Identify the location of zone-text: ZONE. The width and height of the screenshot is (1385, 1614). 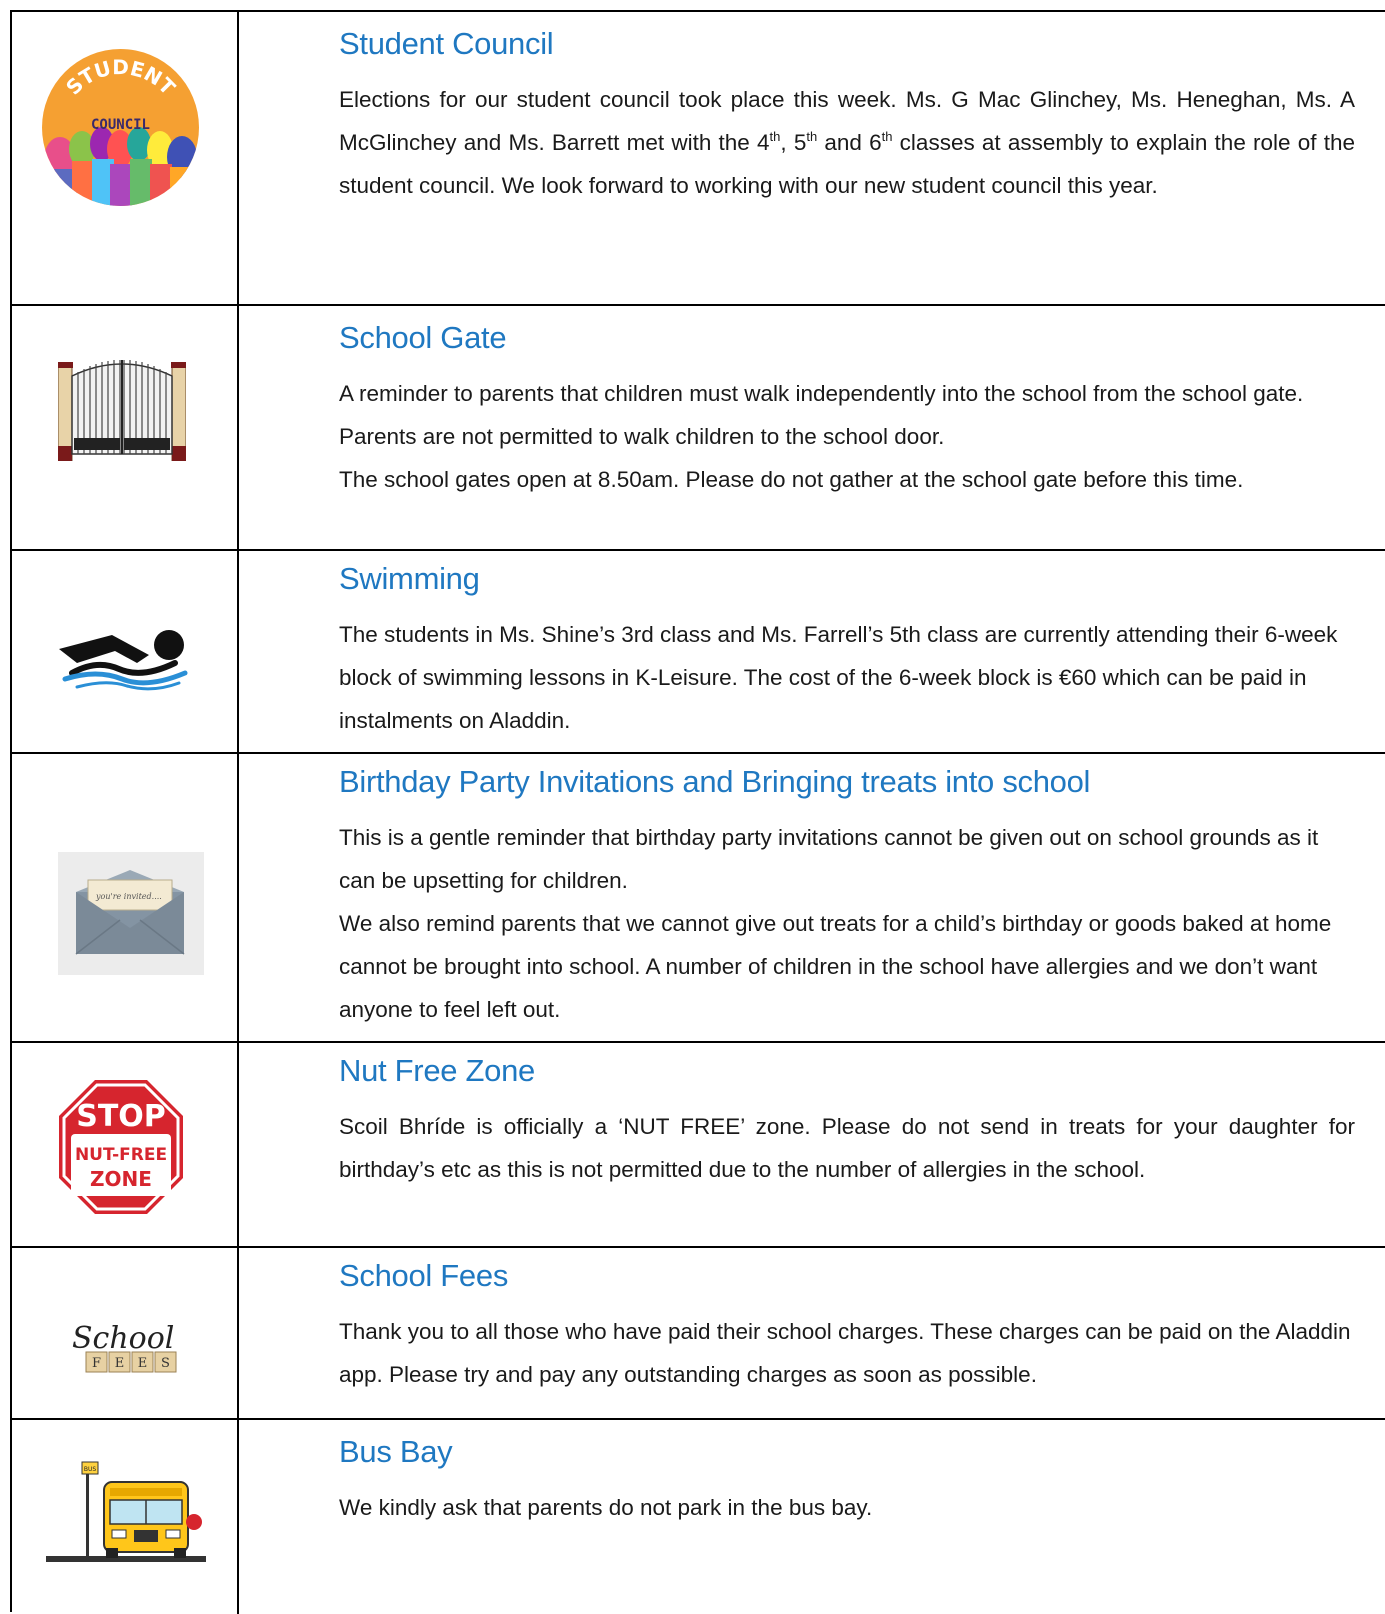
(121, 1179).